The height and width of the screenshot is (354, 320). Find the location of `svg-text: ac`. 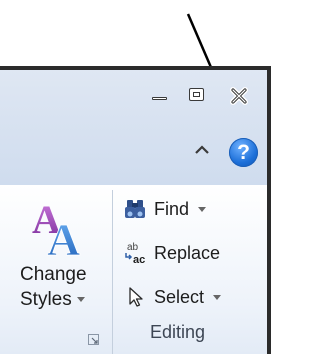

svg-text: ac is located at coordinates (139, 259).